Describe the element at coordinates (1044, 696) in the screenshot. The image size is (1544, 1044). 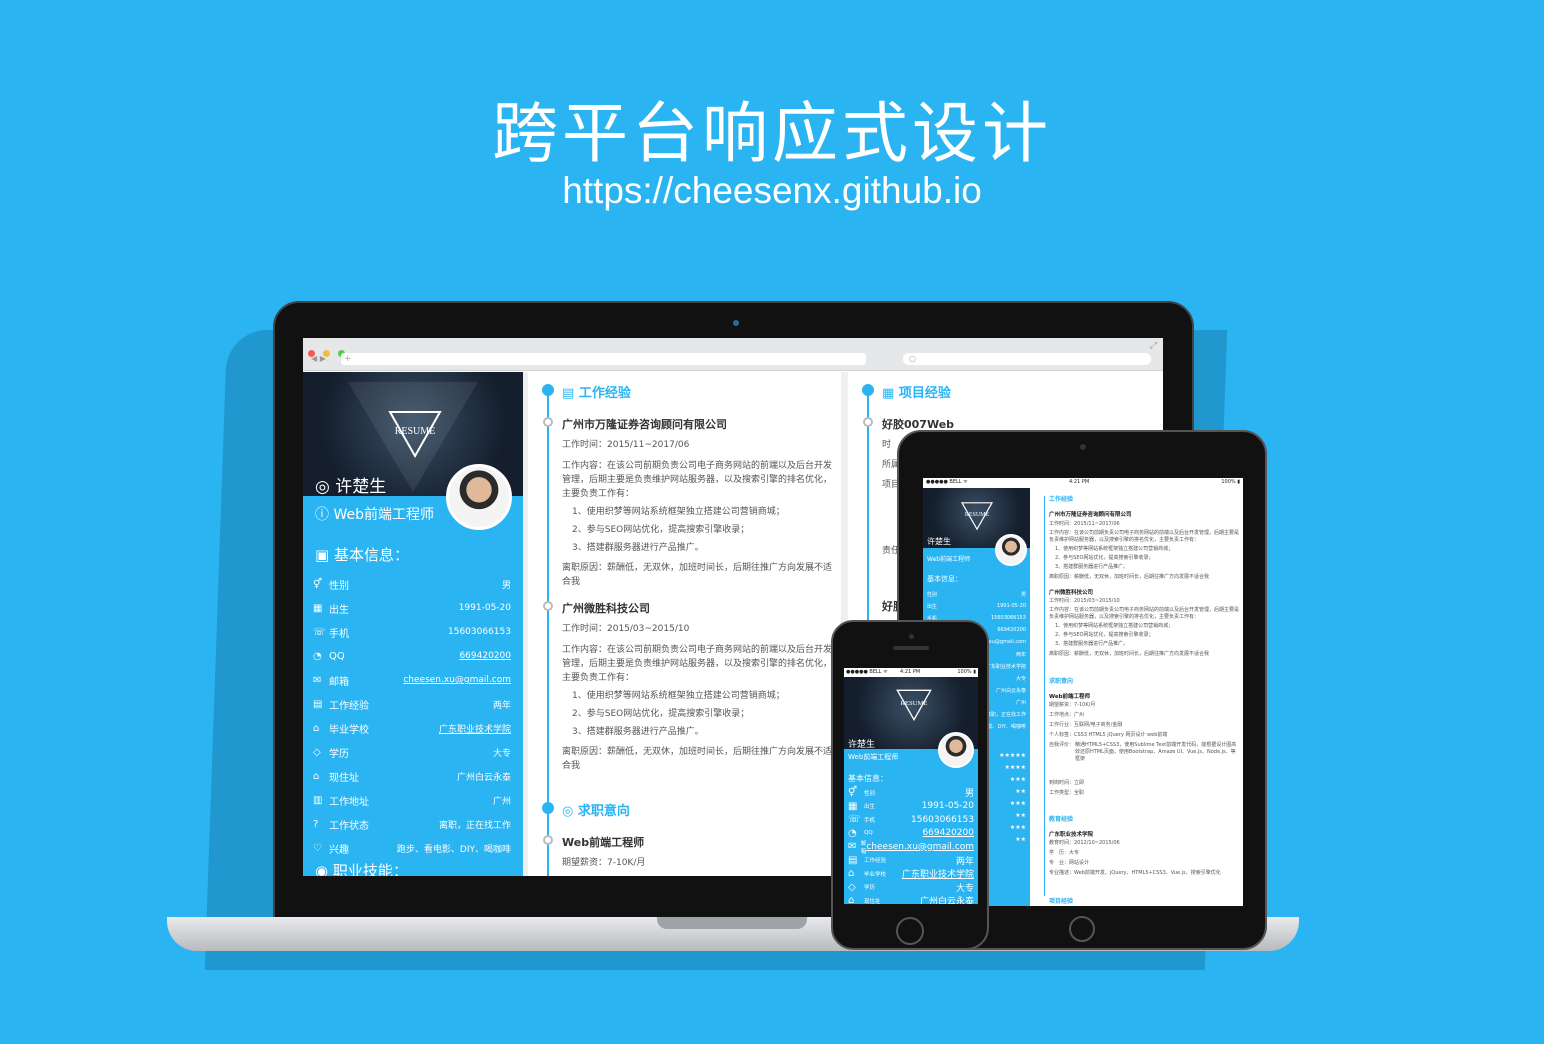
I see `timeline` at that location.